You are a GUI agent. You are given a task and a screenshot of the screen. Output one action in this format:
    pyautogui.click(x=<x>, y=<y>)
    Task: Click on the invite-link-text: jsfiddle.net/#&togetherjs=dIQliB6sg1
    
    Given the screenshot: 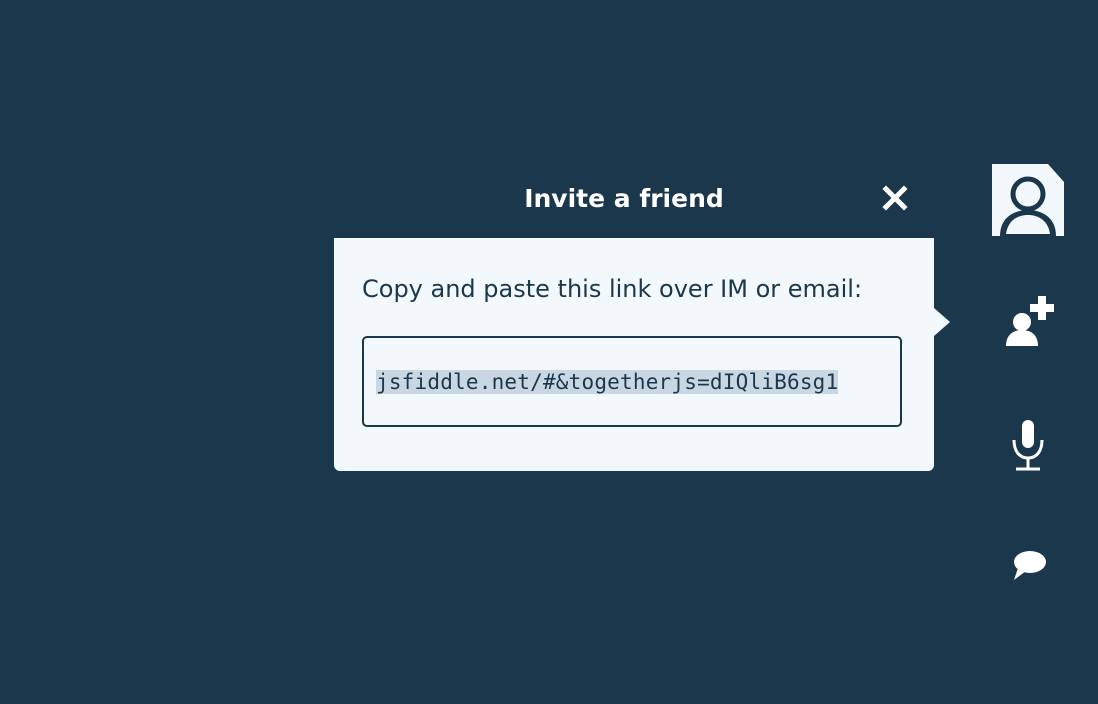 What is the action you would take?
    pyautogui.click(x=607, y=381)
    